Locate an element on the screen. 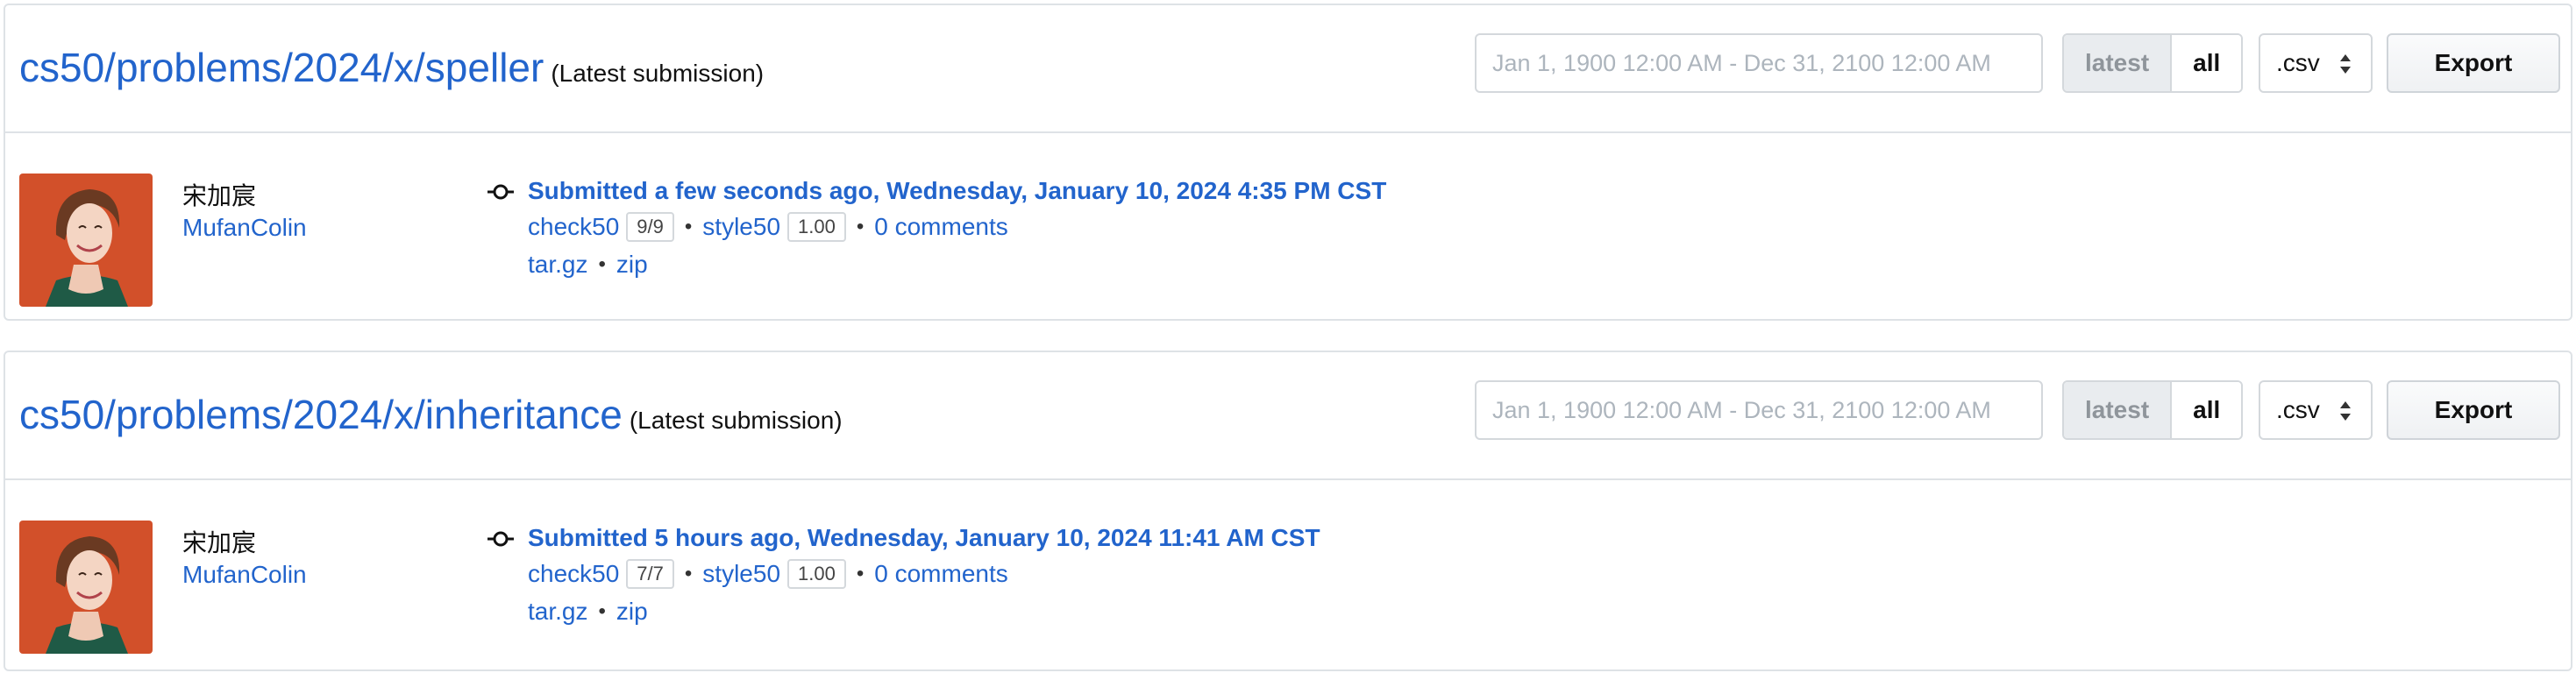 Image resolution: width=2576 pixels, height=673 pixels. checks-line: check50 7/7 • style50 1.00 • 0 comments is located at coordinates (768, 574).